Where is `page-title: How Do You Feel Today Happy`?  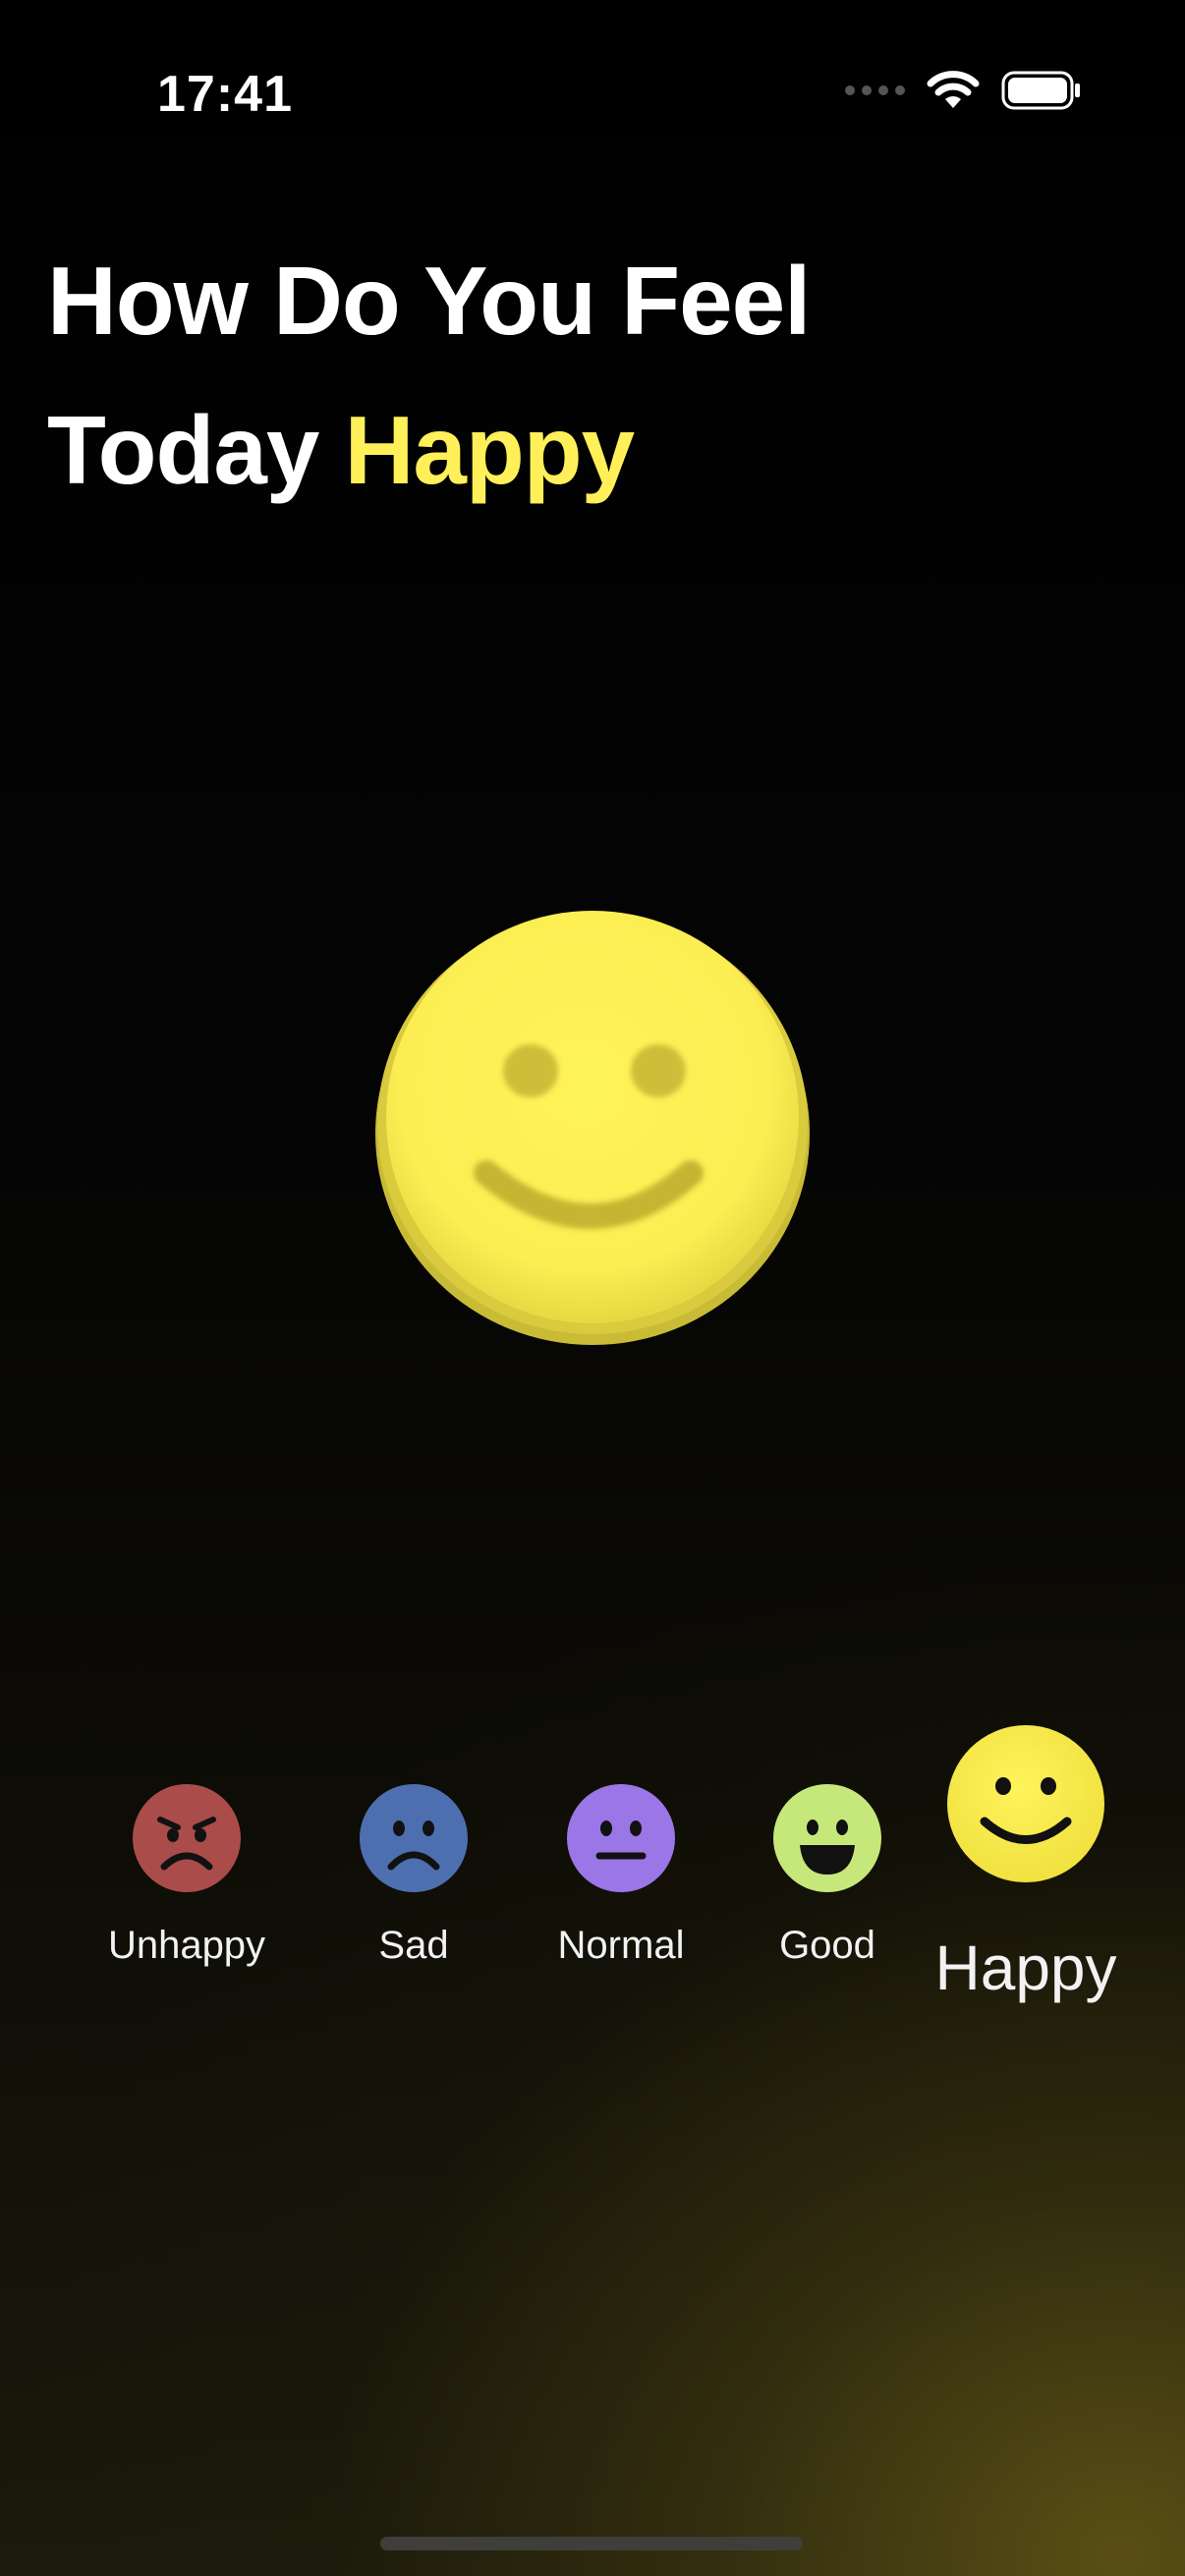 page-title: How Do You Feel Today Happy is located at coordinates (429, 375).